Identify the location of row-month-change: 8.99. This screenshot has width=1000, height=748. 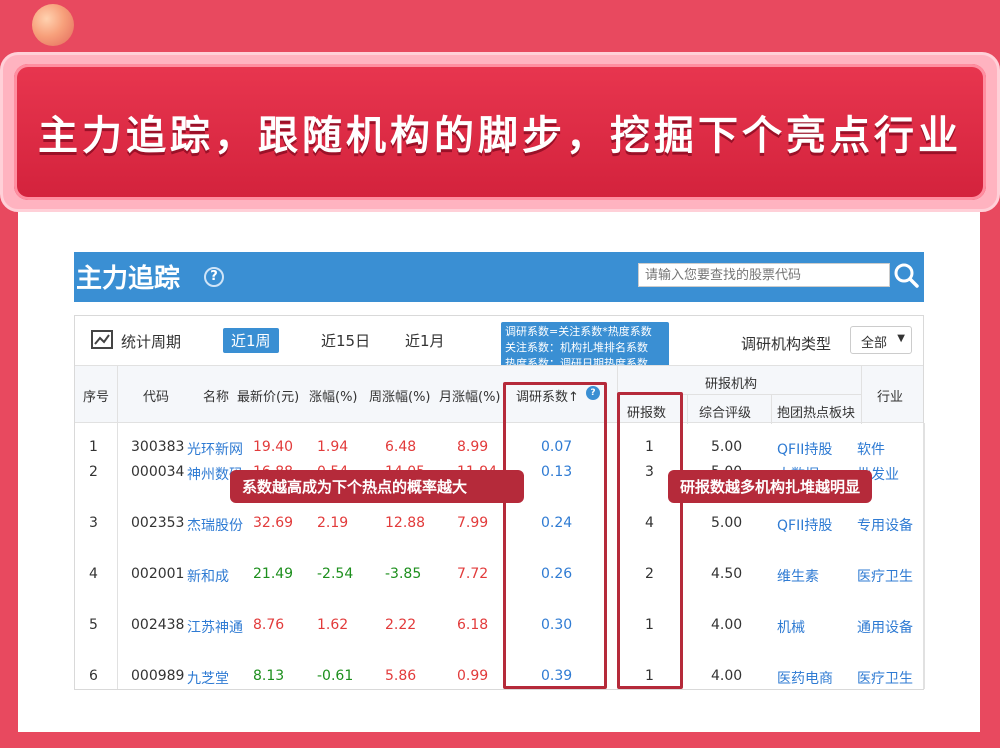
(473, 447).